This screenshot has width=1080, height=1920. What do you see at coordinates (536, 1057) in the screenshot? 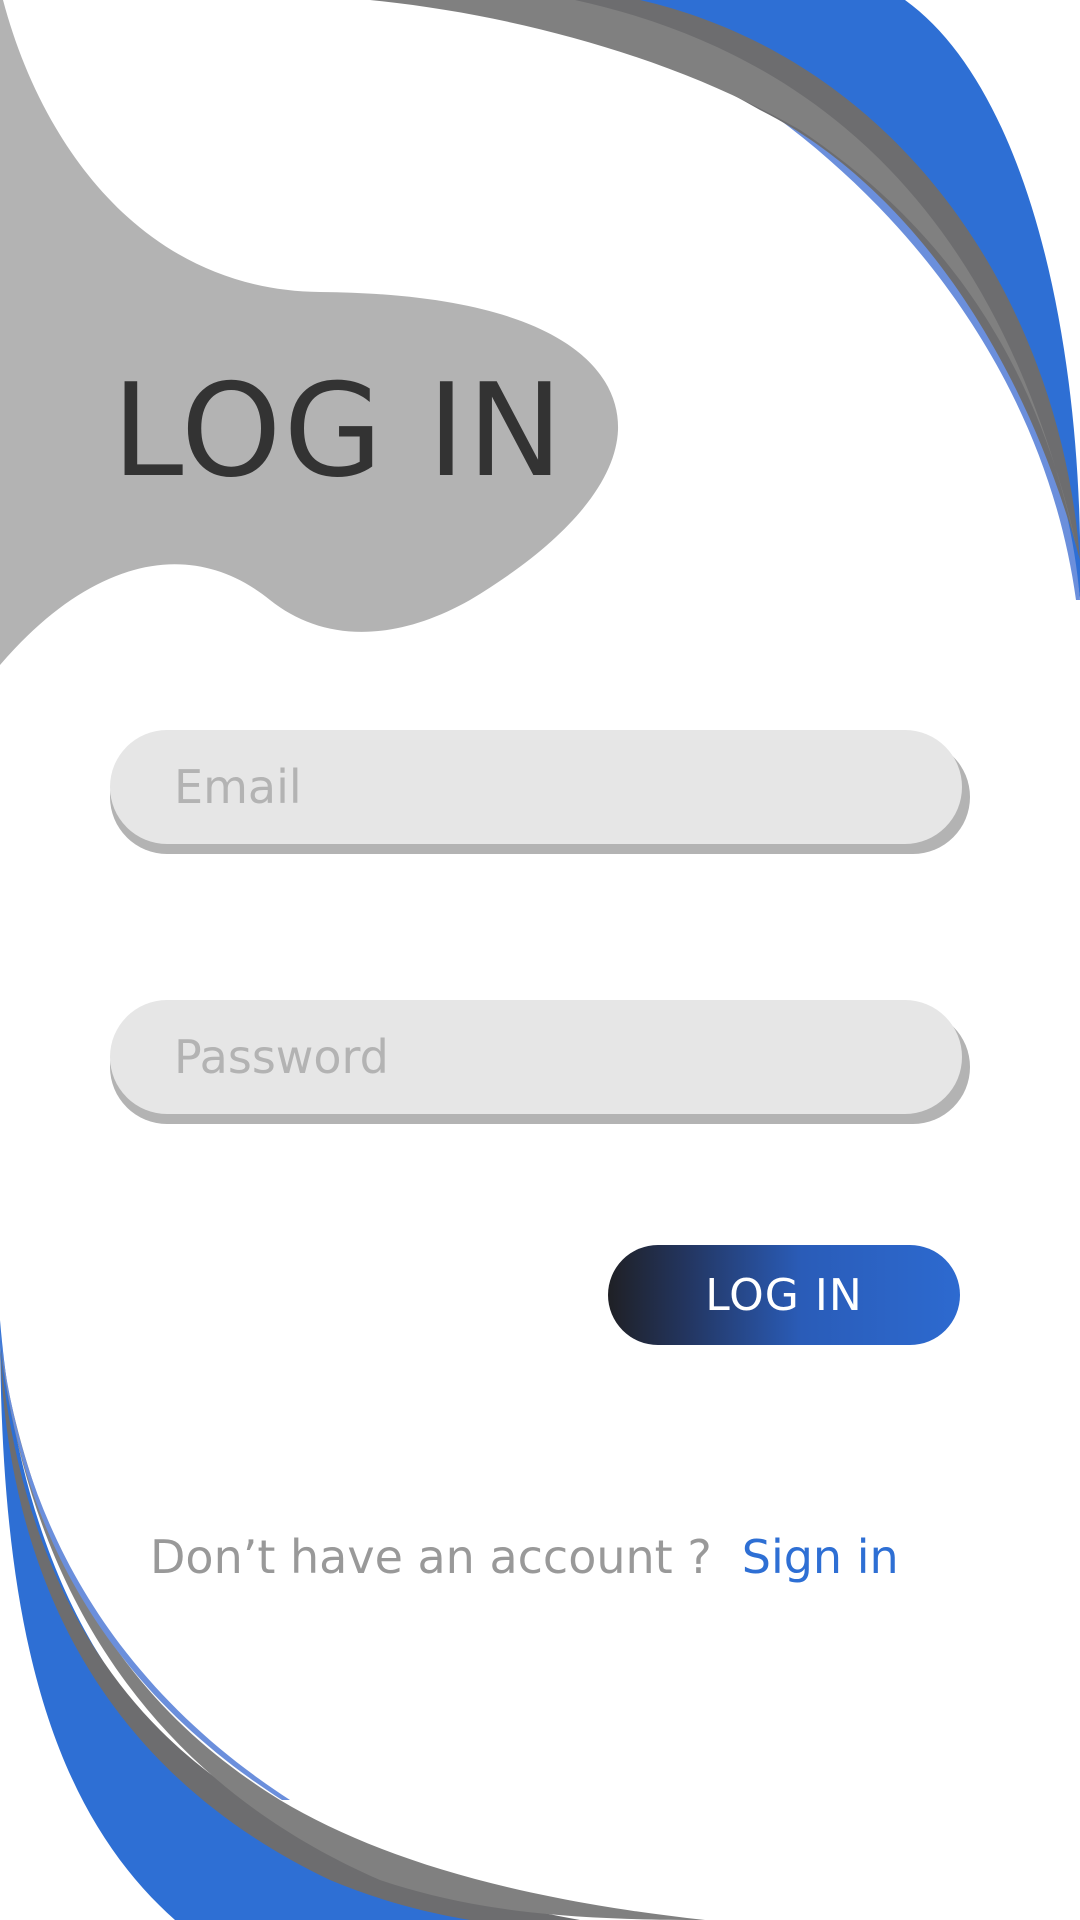
I see `password-input` at bounding box center [536, 1057].